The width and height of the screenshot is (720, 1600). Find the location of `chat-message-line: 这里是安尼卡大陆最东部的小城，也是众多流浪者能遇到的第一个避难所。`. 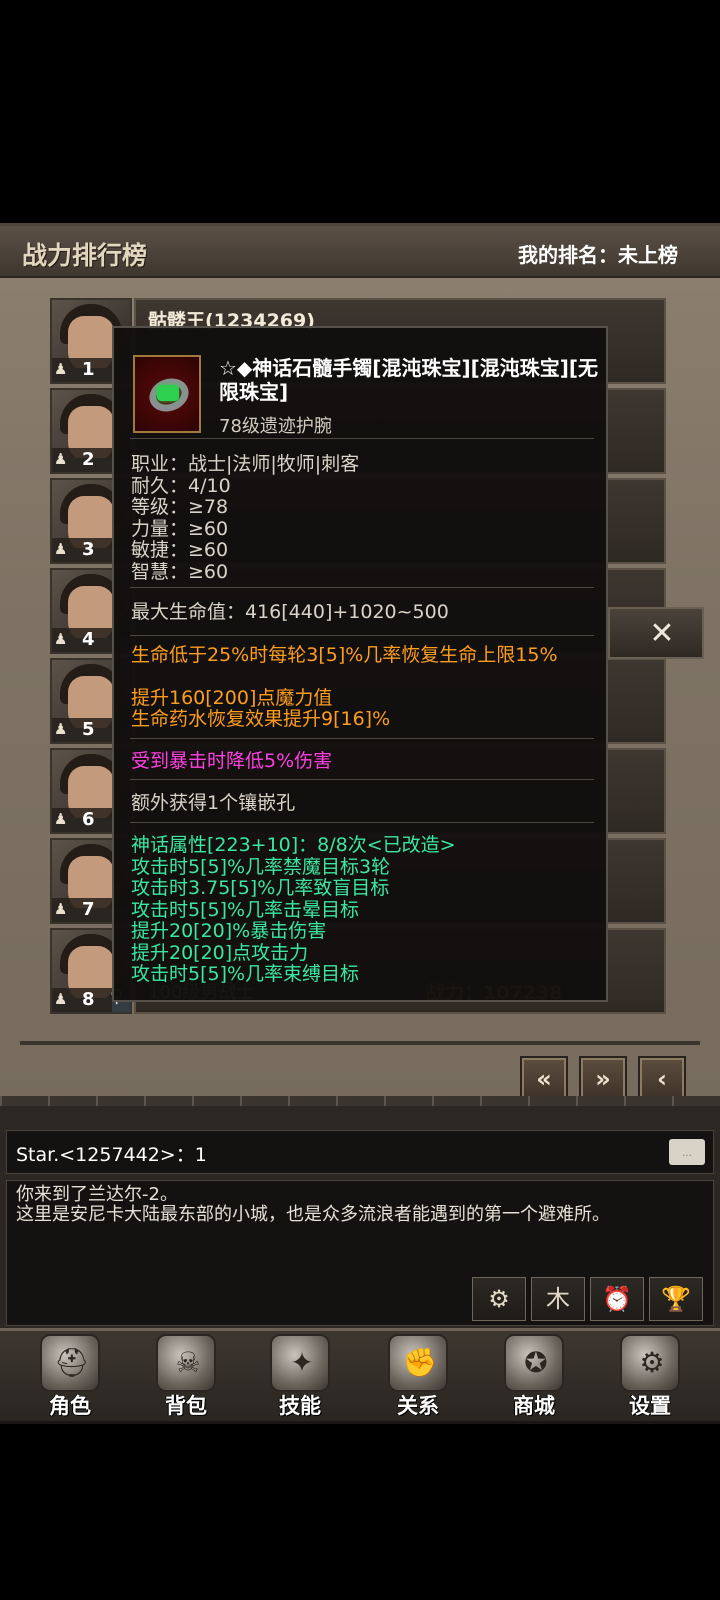

chat-message-line: 这里是安尼卡大陆最东部的小城，也是众多流浪者能遇到的第一个避难所。 is located at coordinates (313, 1214).